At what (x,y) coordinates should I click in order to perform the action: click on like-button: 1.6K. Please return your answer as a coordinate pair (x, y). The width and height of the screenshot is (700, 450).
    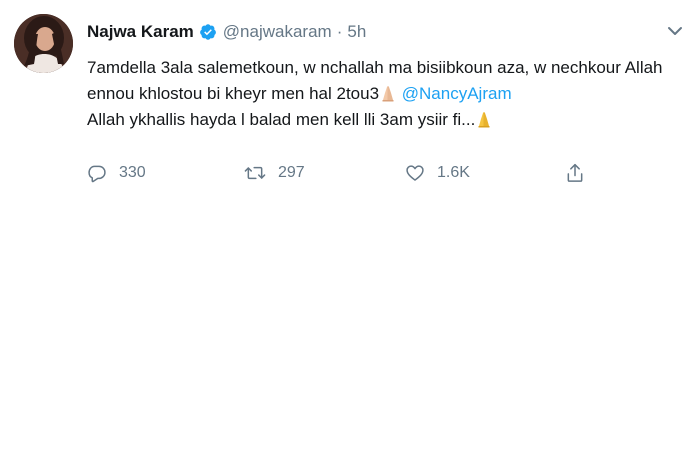
    Looking at the image, I should click on (437, 173).